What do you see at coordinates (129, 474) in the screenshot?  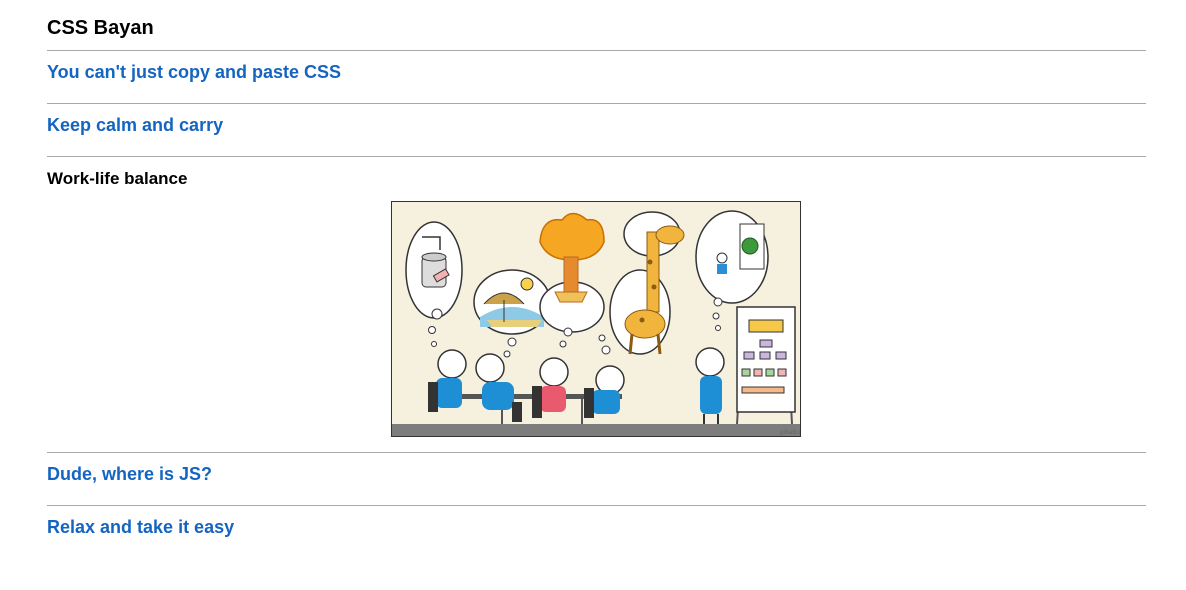 I see `accordion-item-where-is-js: Dude, where is JS?` at bounding box center [129, 474].